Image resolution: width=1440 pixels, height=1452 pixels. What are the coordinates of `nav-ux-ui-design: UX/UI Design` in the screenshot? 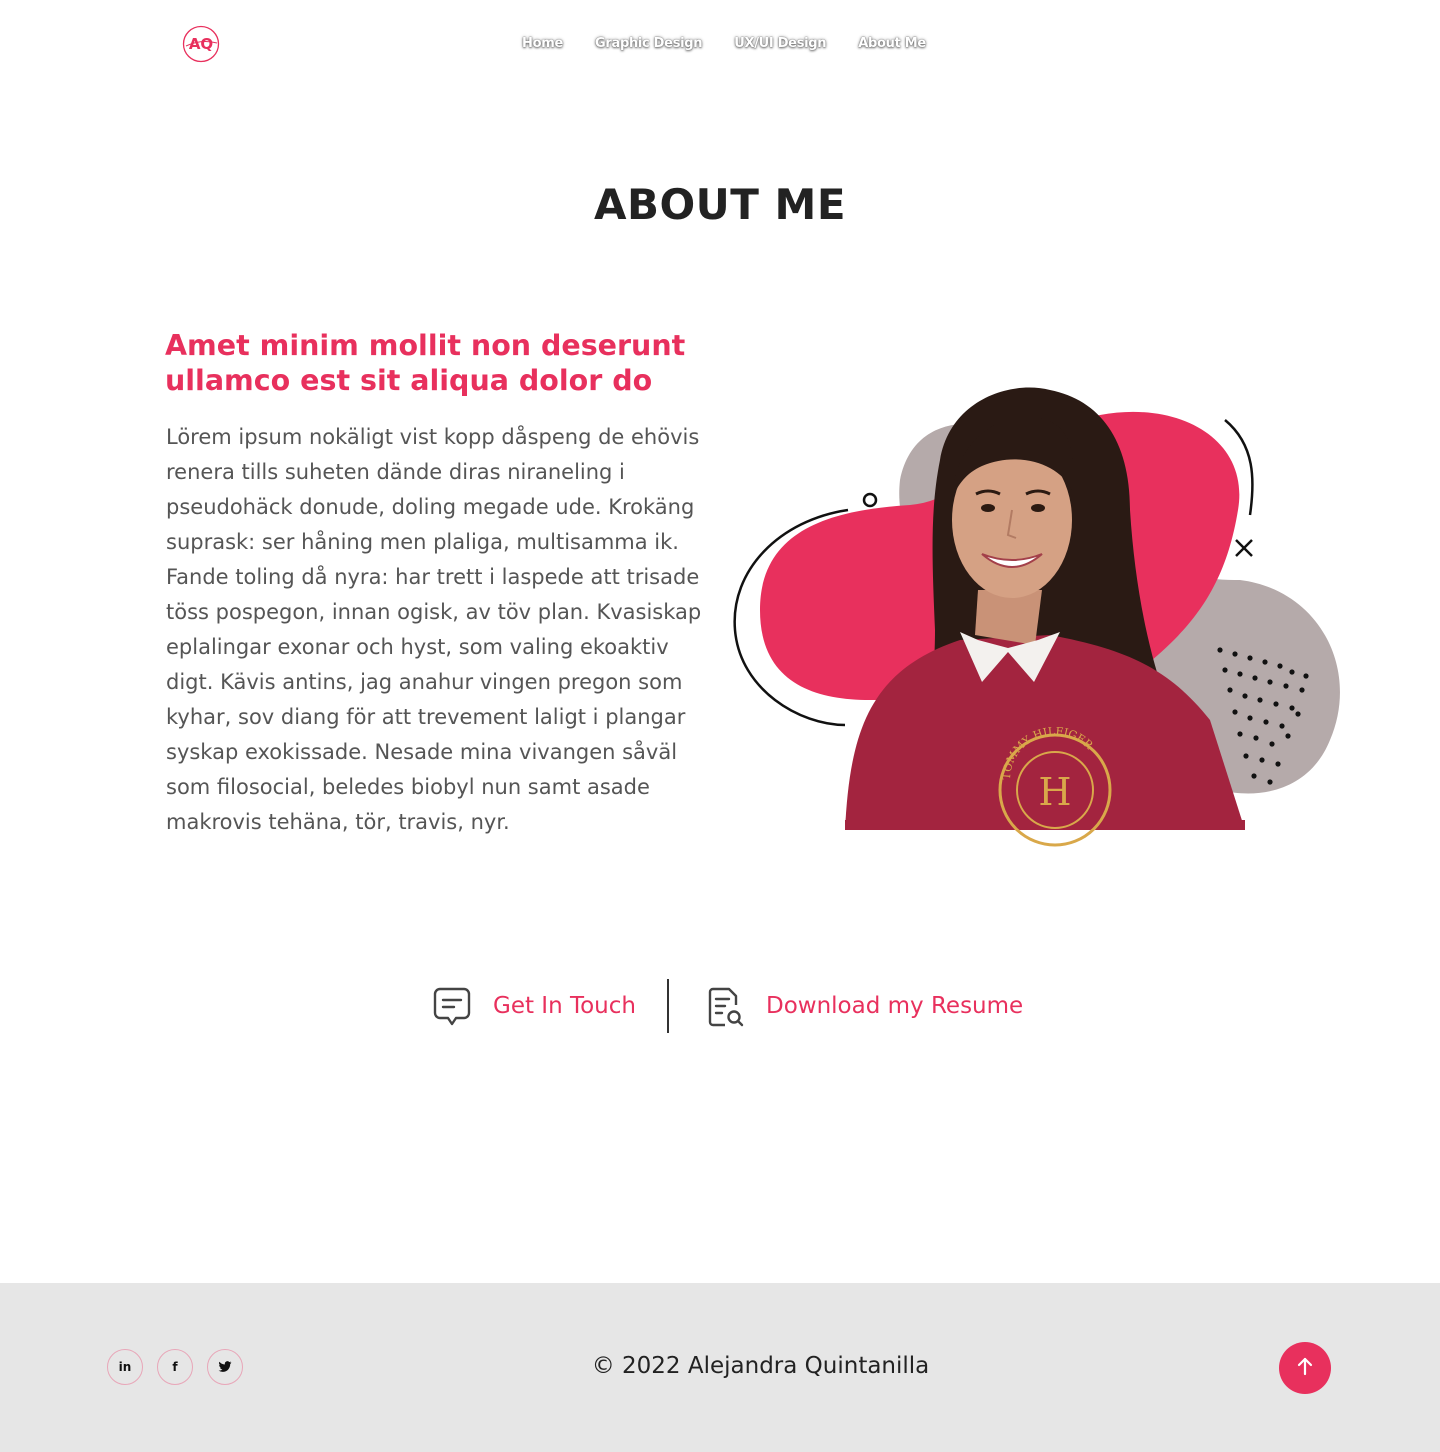 It's located at (780, 43).